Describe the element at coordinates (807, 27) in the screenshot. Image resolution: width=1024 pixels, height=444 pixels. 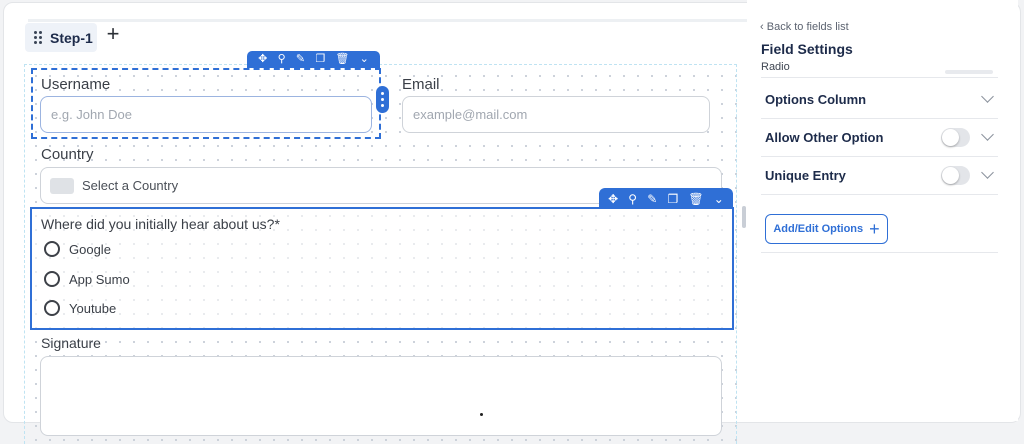
I see `back-link-label: Back to fields list` at that location.